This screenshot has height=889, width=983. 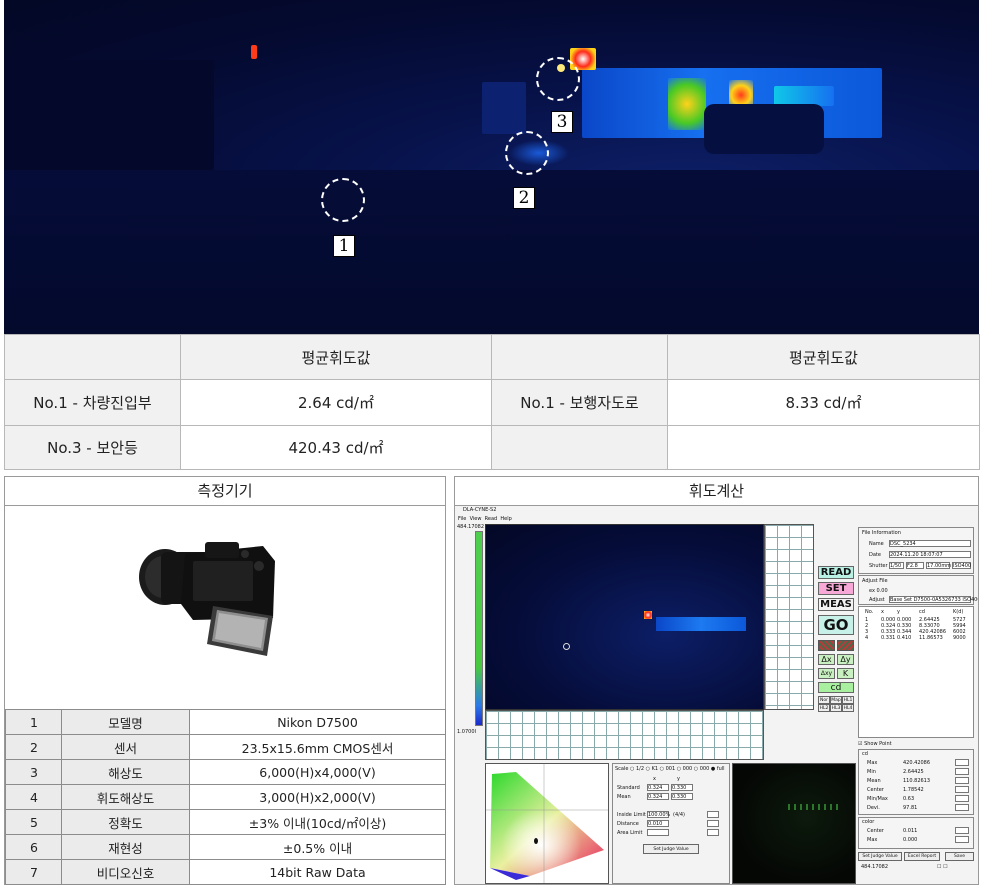 What do you see at coordinates (909, 799) in the screenshot?
I see `stat-value: 0.63` at bounding box center [909, 799].